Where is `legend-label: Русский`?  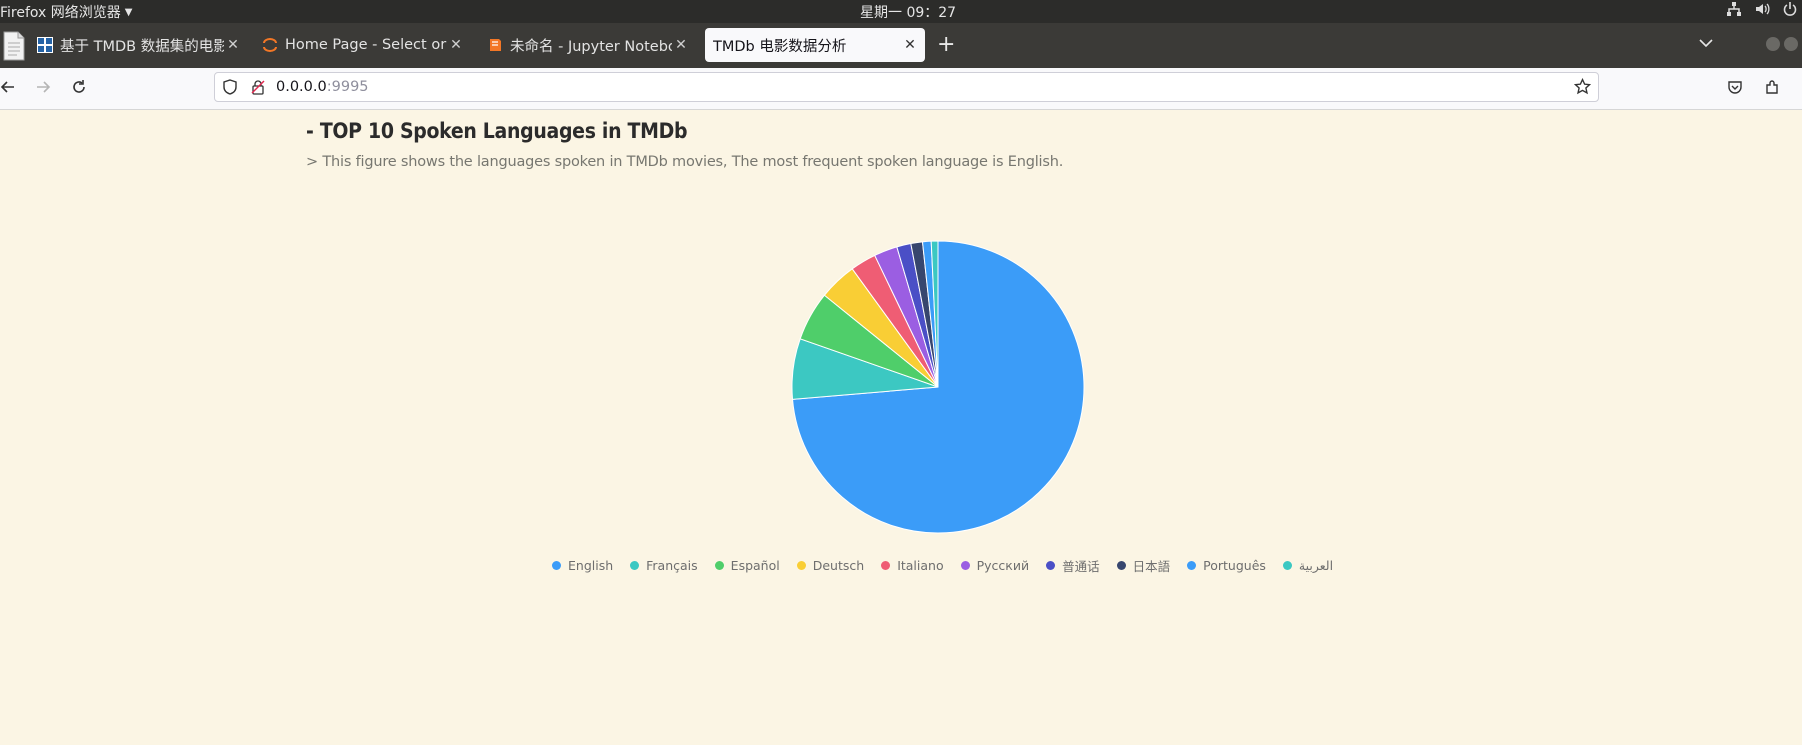
legend-label: Русский is located at coordinates (1003, 565).